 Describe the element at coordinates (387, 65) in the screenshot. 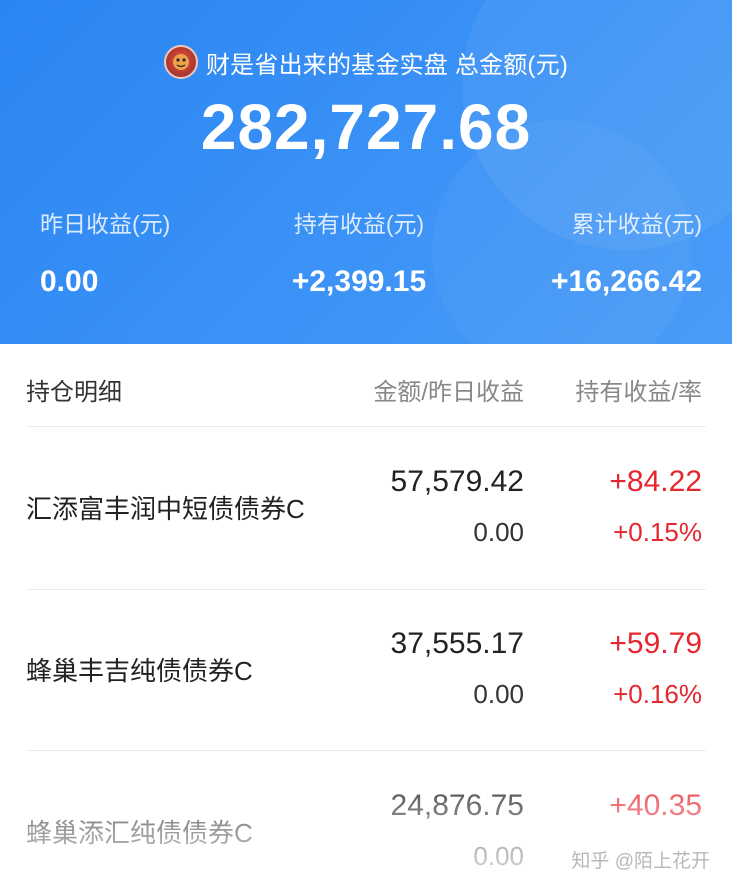

I see `portfolio-title: 财是省出来的基金实盘 总金额(元)` at that location.